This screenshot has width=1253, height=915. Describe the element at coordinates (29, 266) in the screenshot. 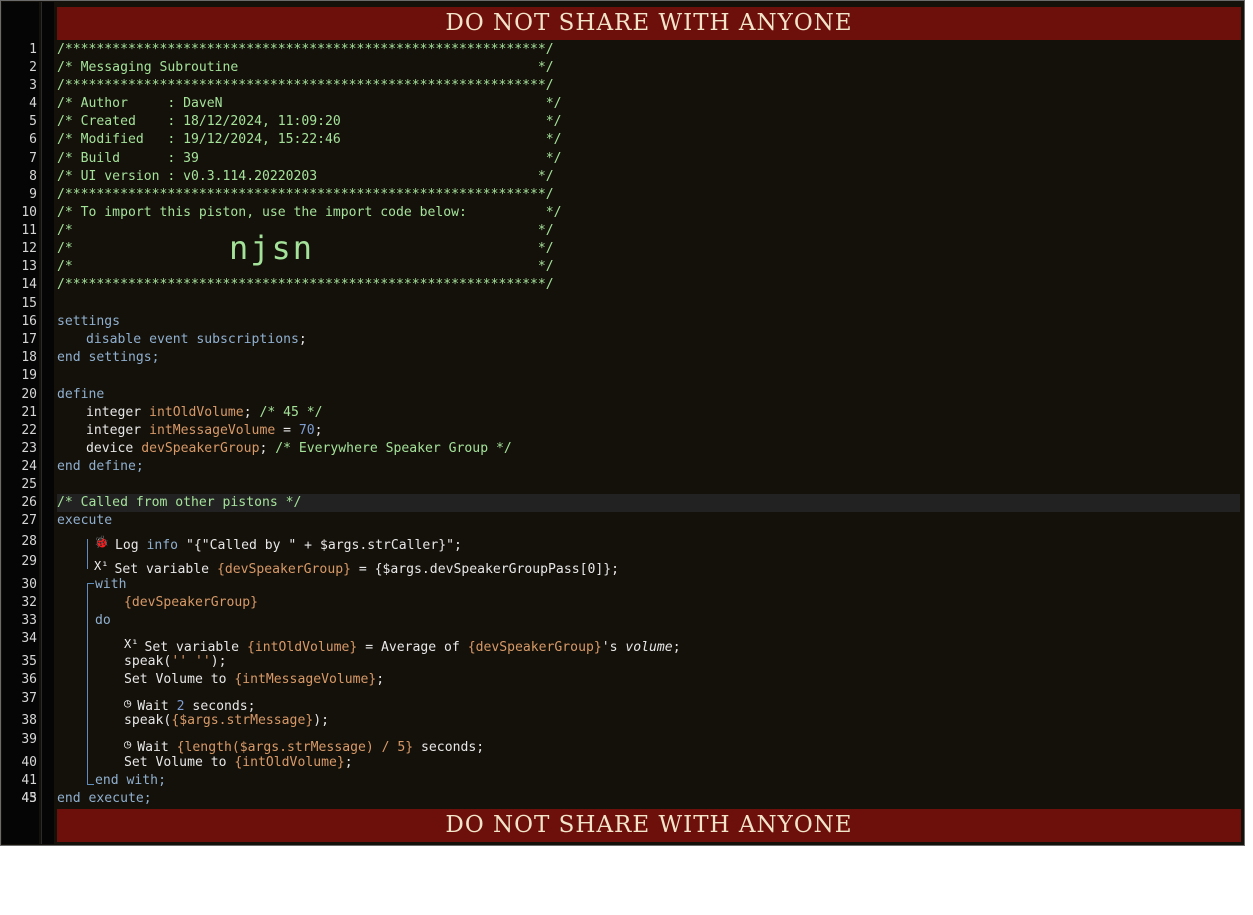

I see `line-number: 13` at that location.